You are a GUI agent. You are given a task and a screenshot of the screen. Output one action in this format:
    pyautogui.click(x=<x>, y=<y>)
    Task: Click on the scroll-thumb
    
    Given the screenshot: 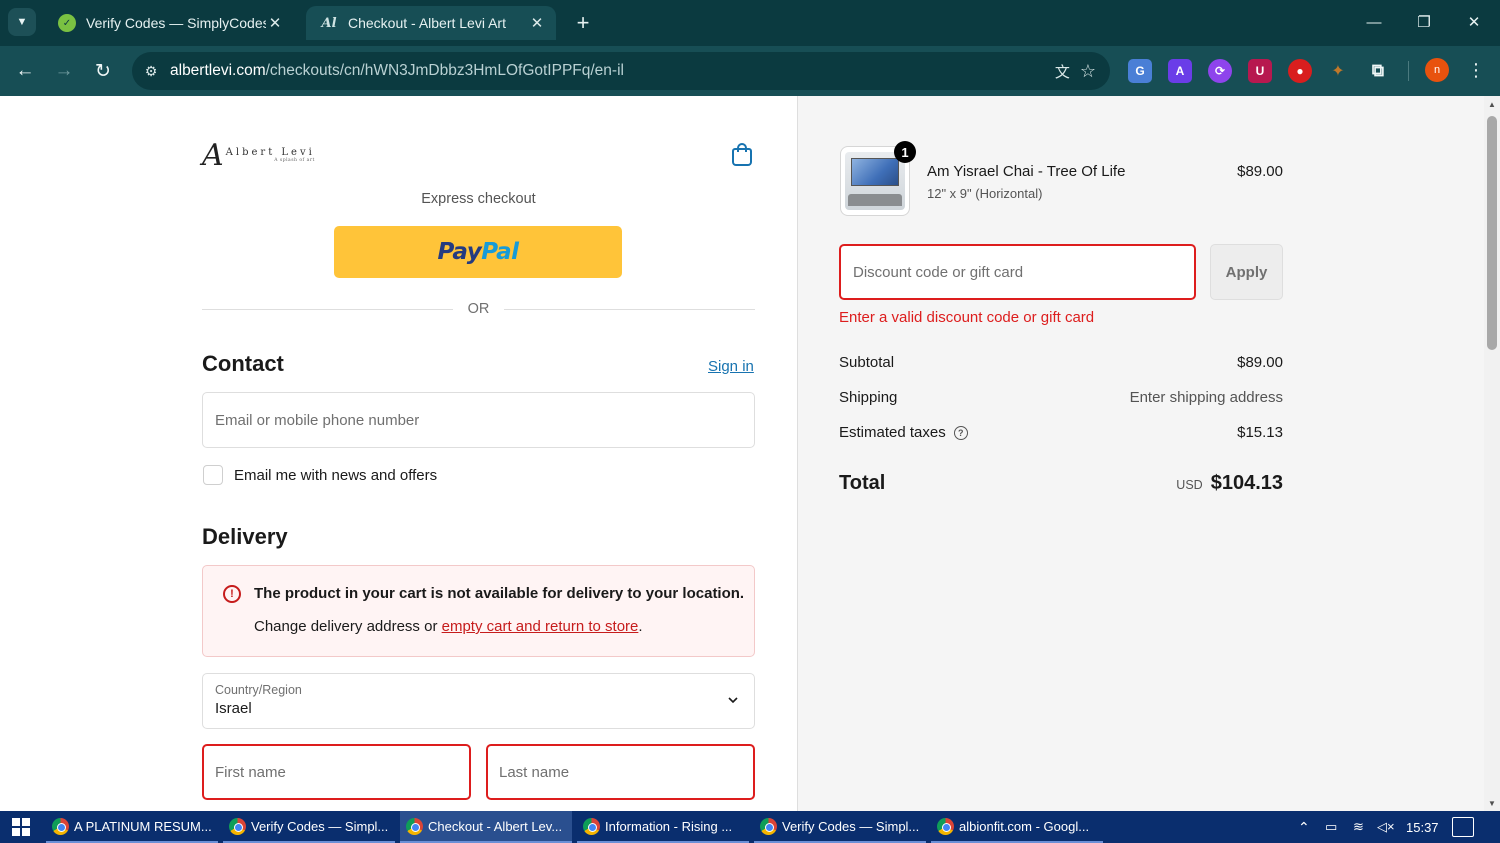 What is the action you would take?
    pyautogui.click(x=1492, y=233)
    